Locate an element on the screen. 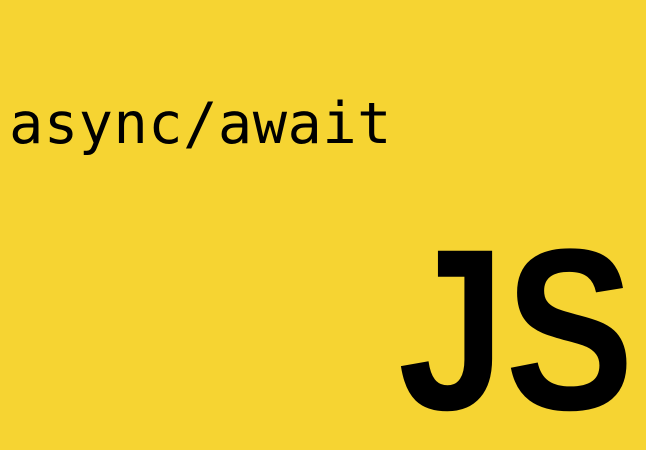  js-logo-text: JS is located at coordinates (516, 323).